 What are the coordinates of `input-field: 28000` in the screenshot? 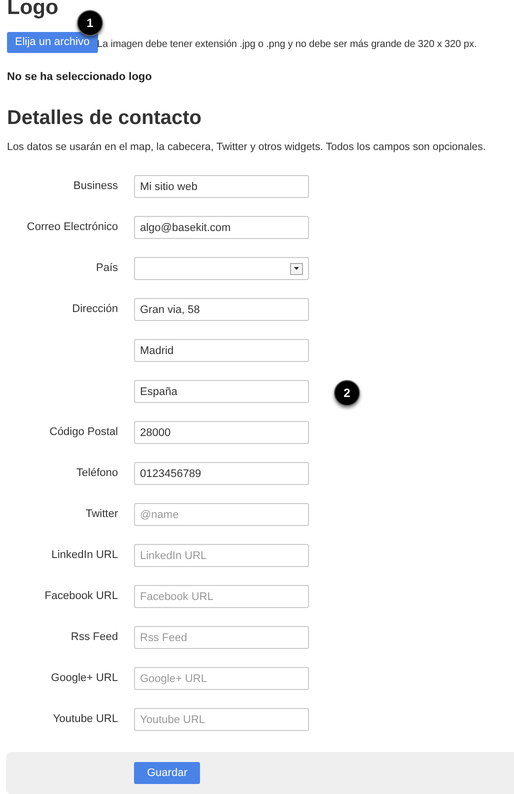 It's located at (221, 432).